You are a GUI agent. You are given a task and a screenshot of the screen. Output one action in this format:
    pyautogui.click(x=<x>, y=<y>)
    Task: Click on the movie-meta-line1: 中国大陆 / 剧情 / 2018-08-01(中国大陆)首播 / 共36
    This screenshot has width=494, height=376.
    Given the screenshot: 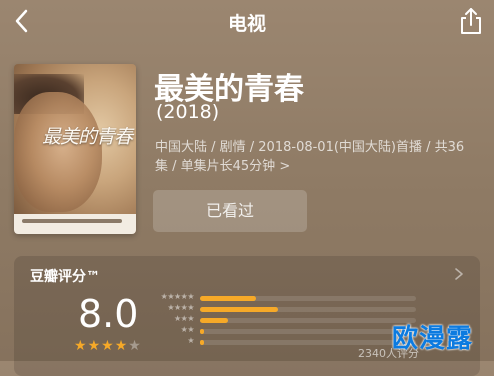 What is the action you would take?
    pyautogui.click(x=310, y=147)
    